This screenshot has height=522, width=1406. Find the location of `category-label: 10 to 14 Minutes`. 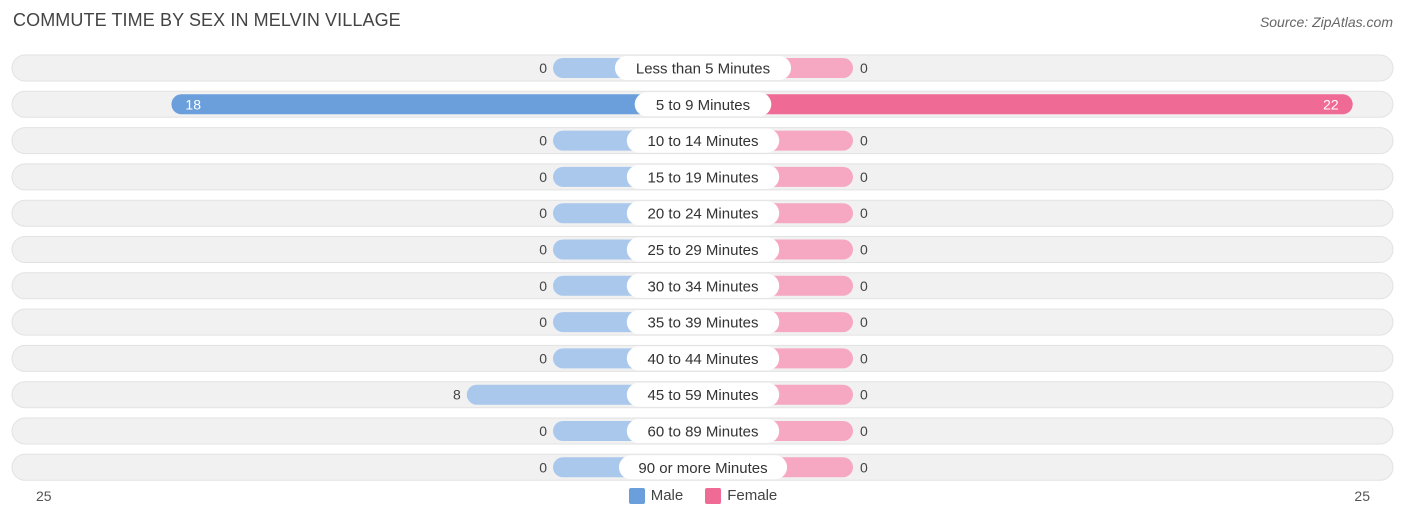

category-label: 10 to 14 Minutes is located at coordinates (703, 141).